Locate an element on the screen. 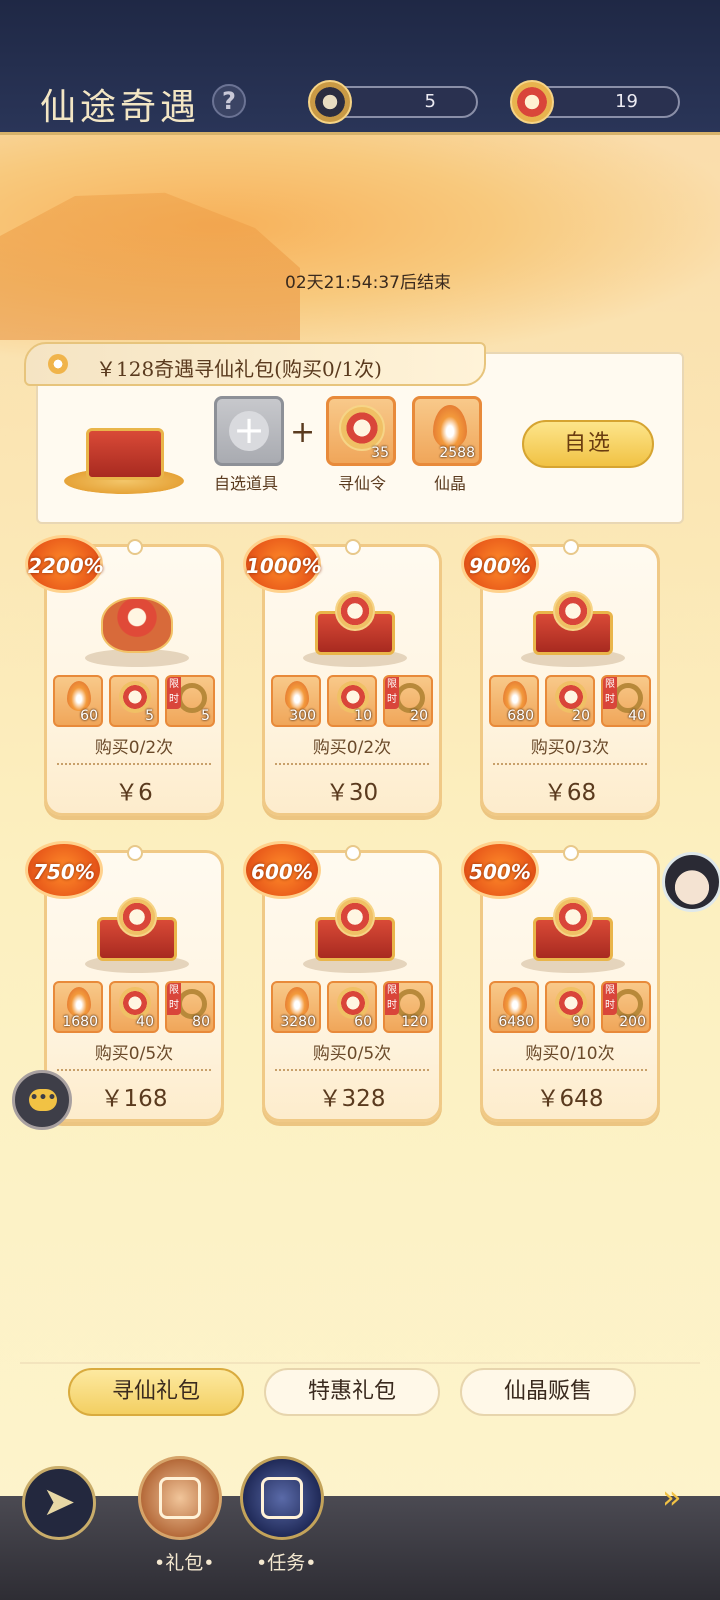 The height and width of the screenshot is (1600, 720). crystal-item: 680 is located at coordinates (514, 701).